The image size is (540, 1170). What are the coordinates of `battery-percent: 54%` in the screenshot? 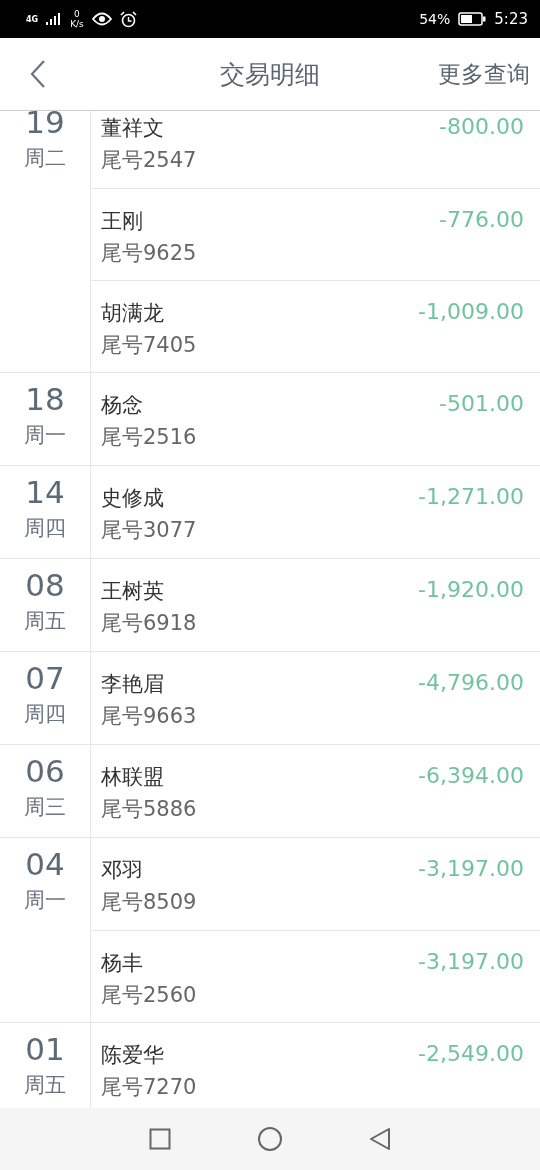 It's located at (435, 19).